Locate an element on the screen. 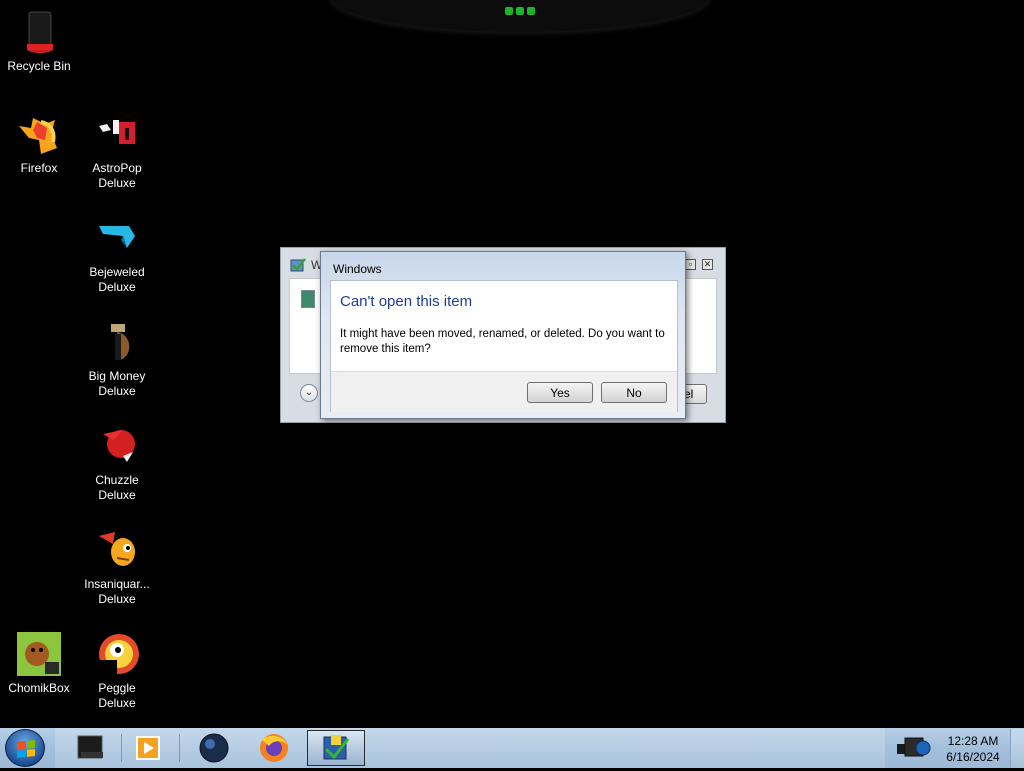 Image resolution: width=1024 pixels, height=771 pixels. close-button: ✕ is located at coordinates (707, 264).